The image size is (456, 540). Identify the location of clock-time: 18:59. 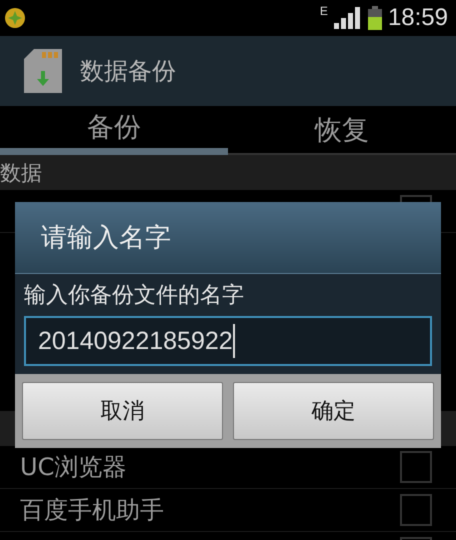
(418, 18).